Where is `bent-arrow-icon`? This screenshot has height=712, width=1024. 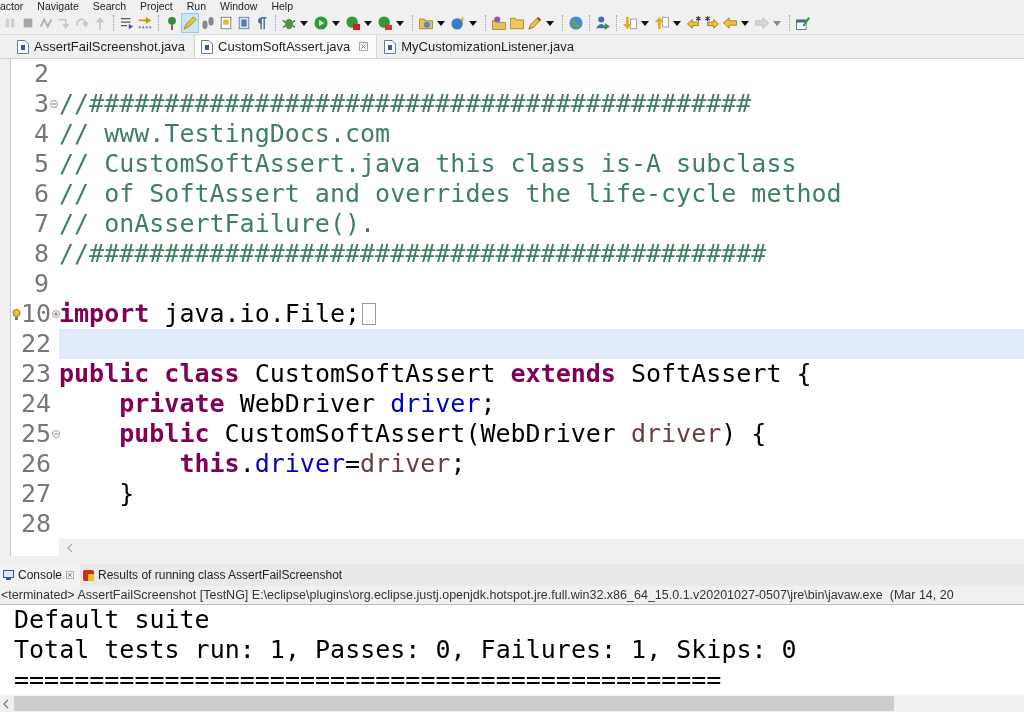
bent-arrow-icon is located at coordinates (64, 23).